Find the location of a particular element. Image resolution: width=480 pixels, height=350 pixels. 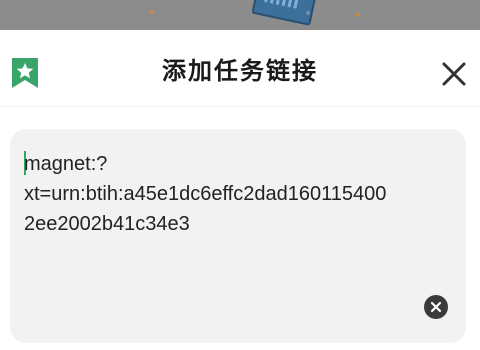

close-icon is located at coordinates (454, 74).